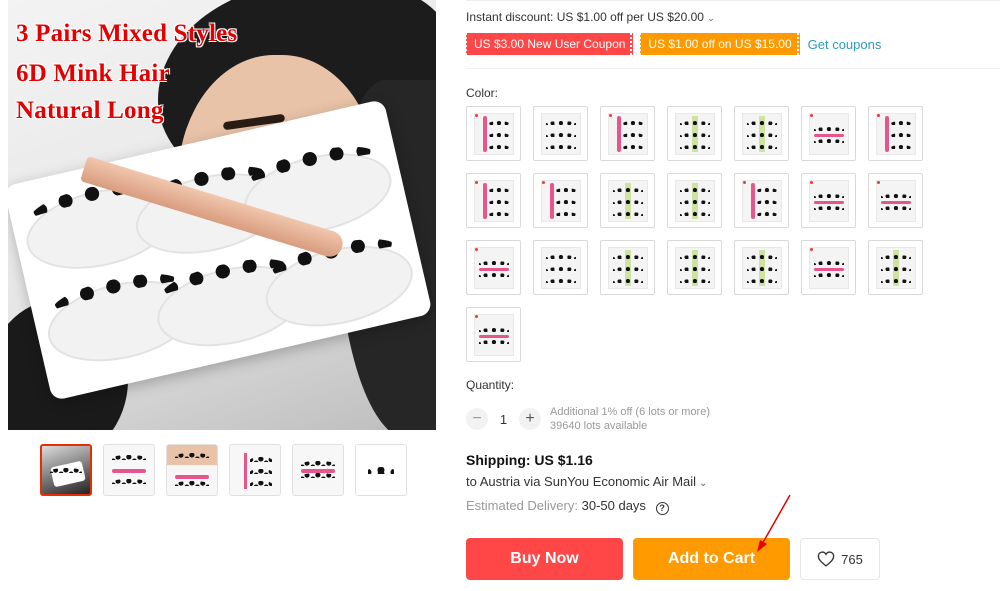  I want to click on lots-available: 39640 lots available, so click(599, 426).